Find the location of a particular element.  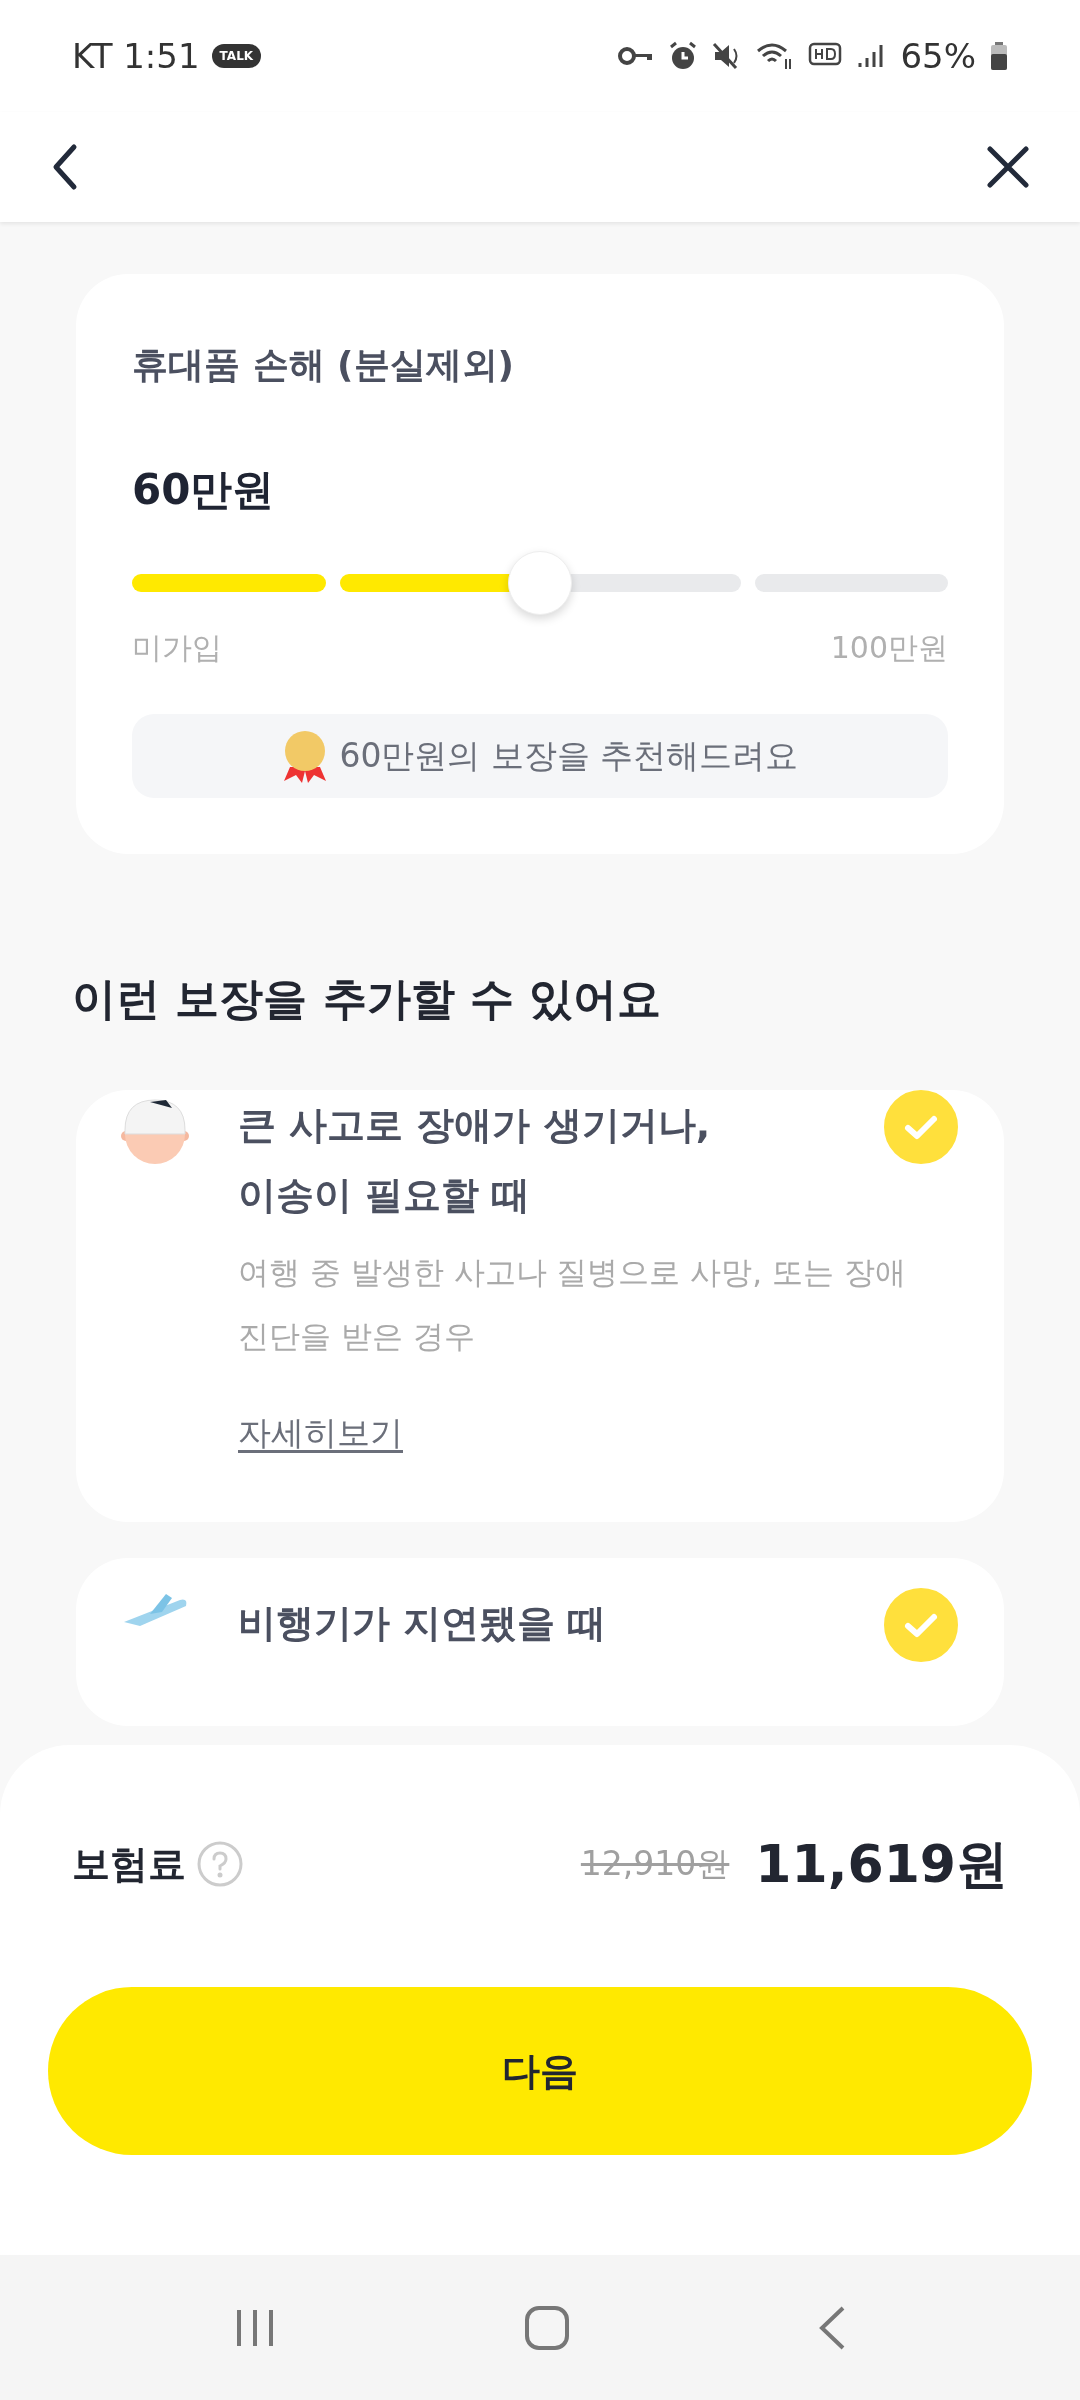

next-button: 다음 is located at coordinates (540, 2071).